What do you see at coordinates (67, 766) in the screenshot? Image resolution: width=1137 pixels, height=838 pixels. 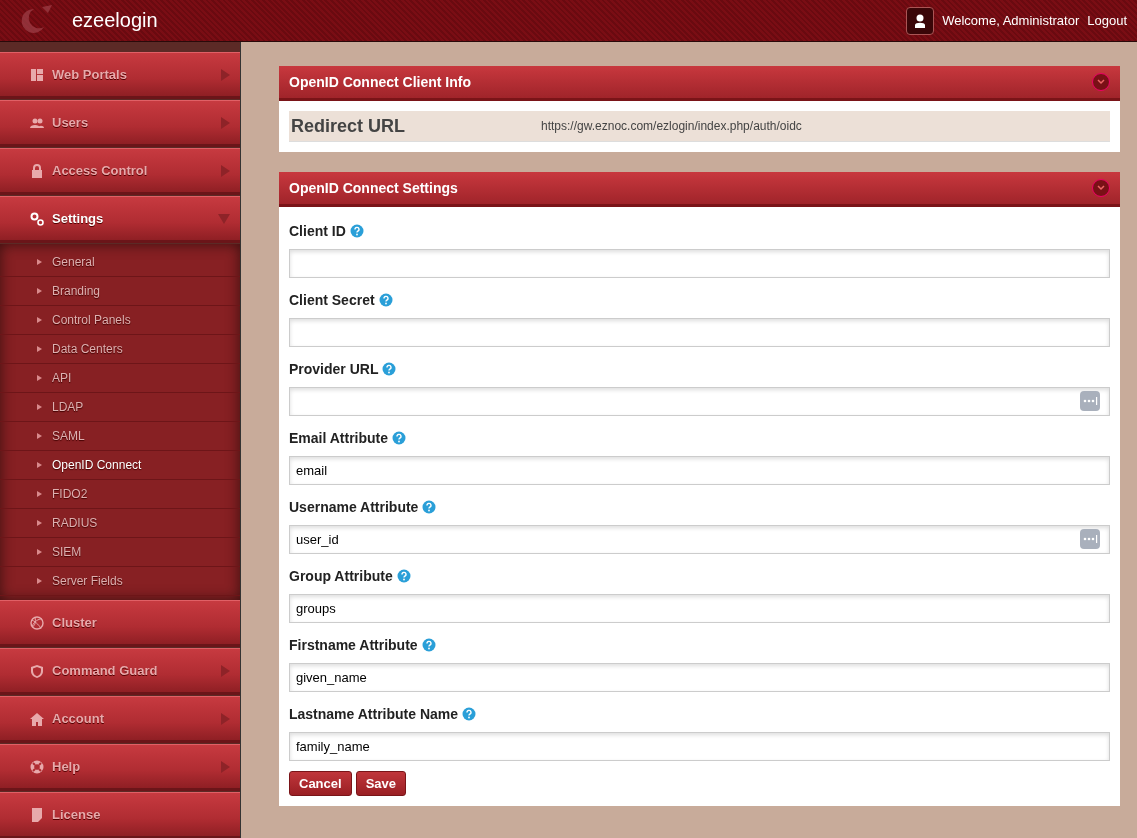 I see `menu-label: Help` at bounding box center [67, 766].